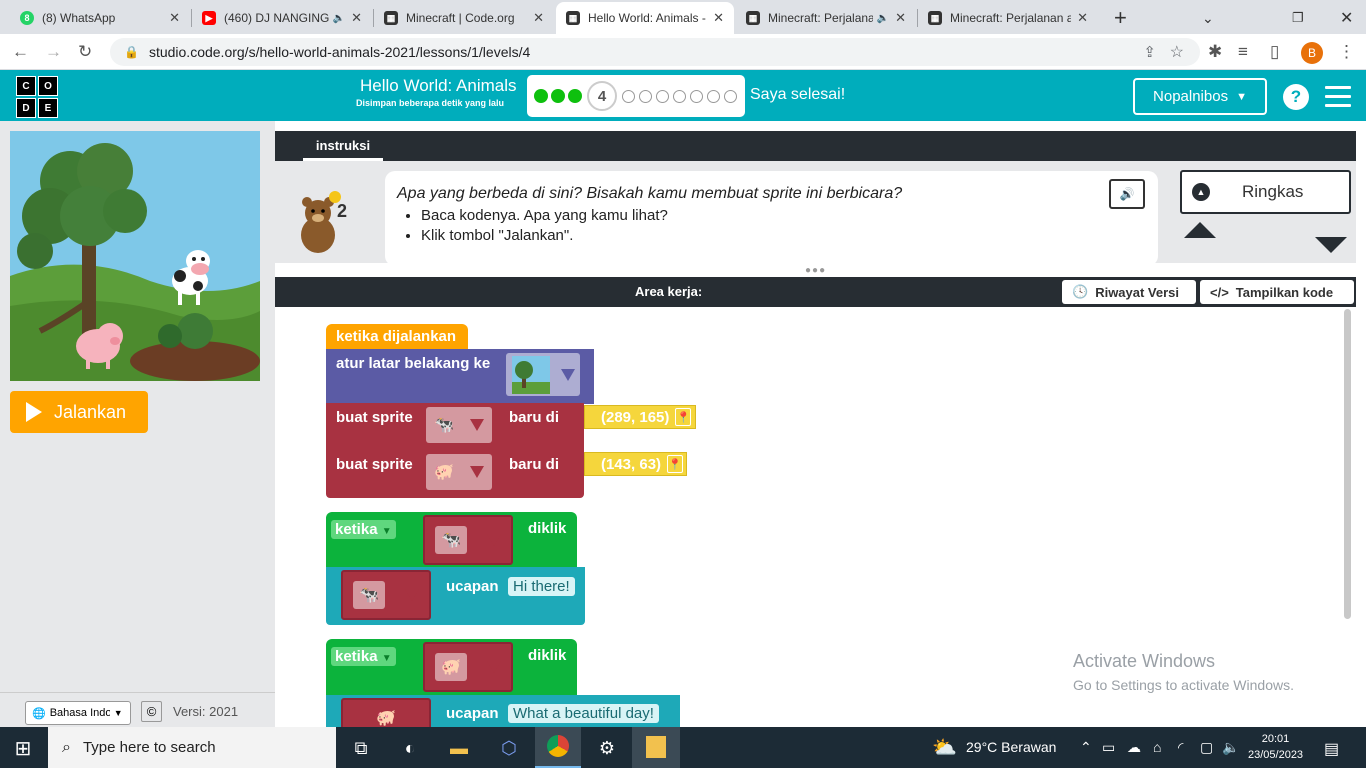  Describe the element at coordinates (645, 18) in the screenshot. I see `browser-tab-hello-world: ▦ Hello World: Animals - ✕` at that location.